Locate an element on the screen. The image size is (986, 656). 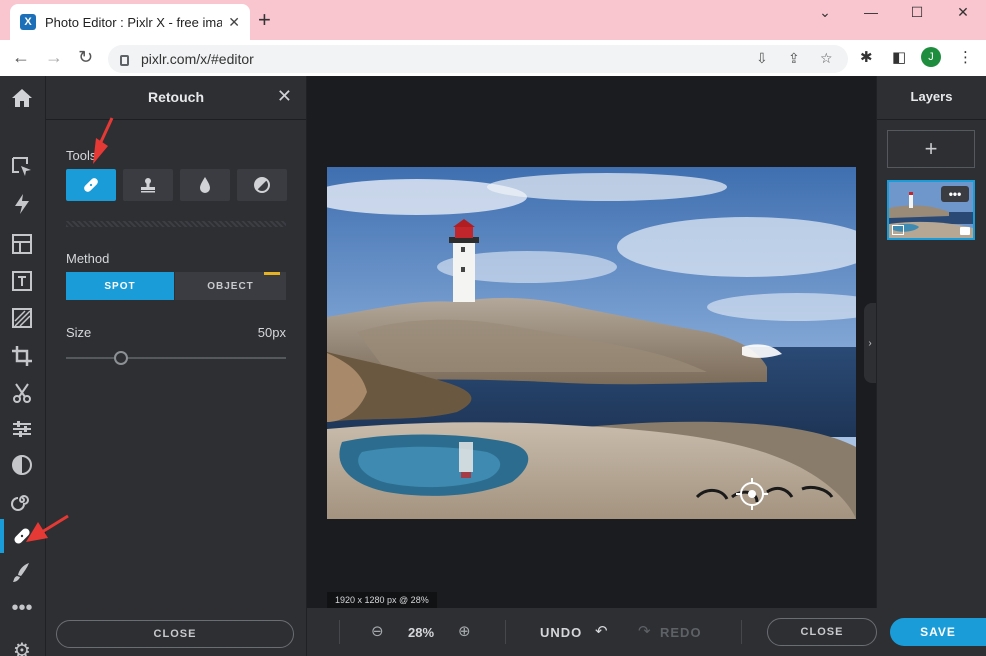
size-value: 50px is located at coordinates (271, 332).